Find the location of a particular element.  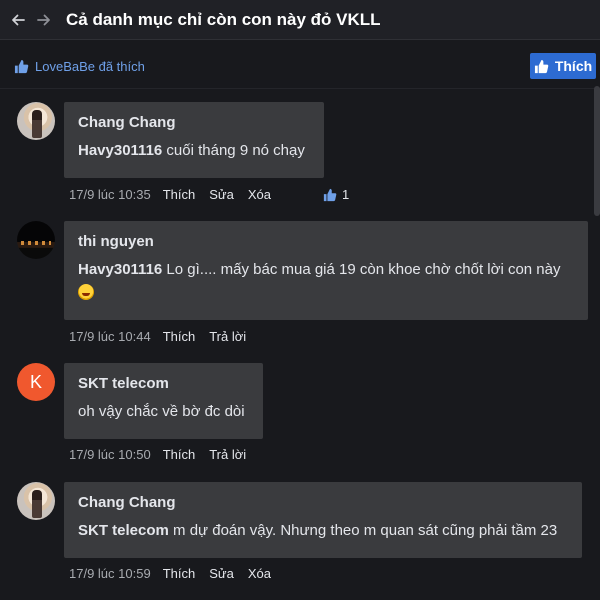

comment-meta: 17/9 lúc 10:50 Thích Trả lời is located at coordinates (164, 454).